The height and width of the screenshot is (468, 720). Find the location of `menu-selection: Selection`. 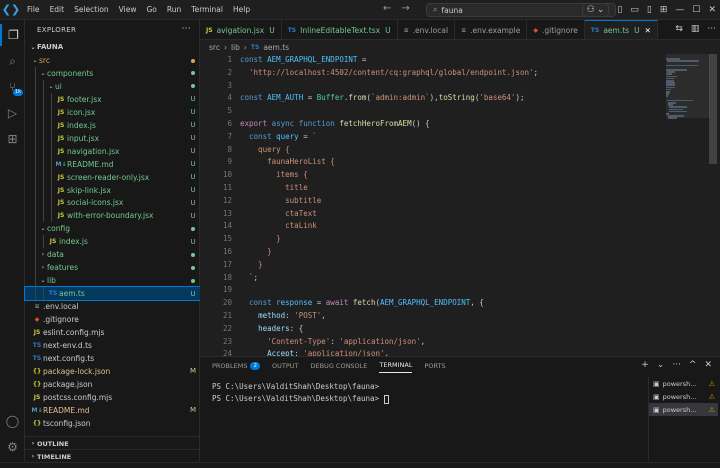

menu-selection: Selection is located at coordinates (91, 10).